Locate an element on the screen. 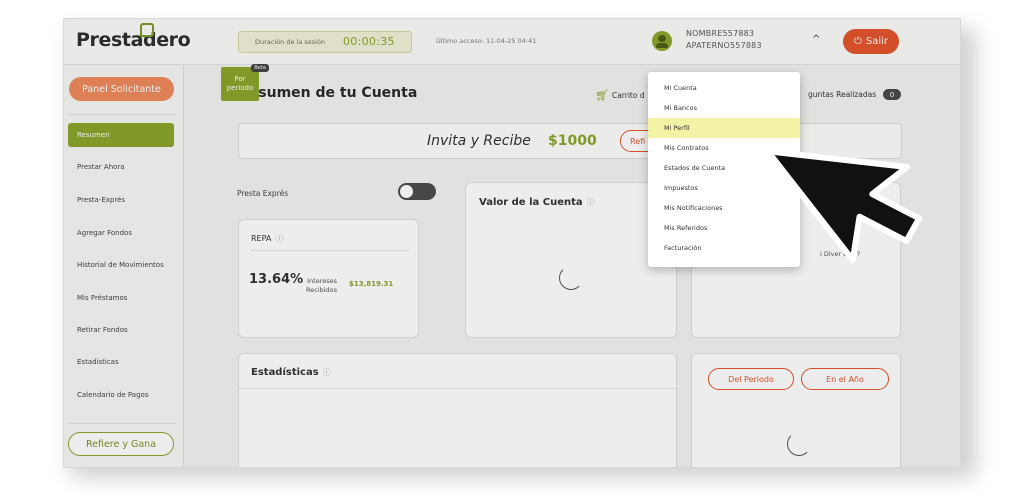  last-access: Último acceso: 11-04-25 04:41 is located at coordinates (486, 41).